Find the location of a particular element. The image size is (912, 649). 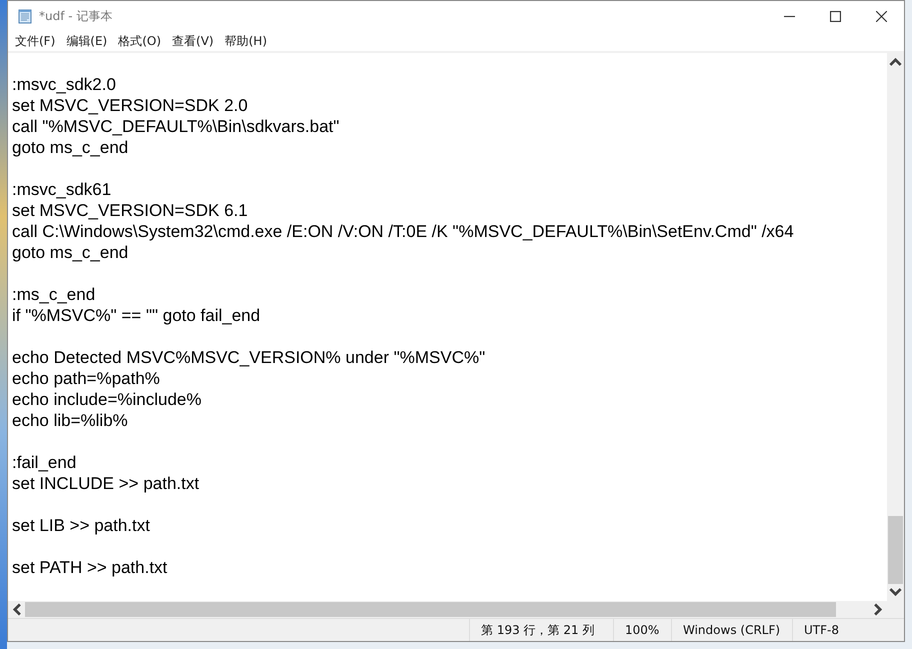

window-title: *udf - 记事本 is located at coordinates (75, 16).